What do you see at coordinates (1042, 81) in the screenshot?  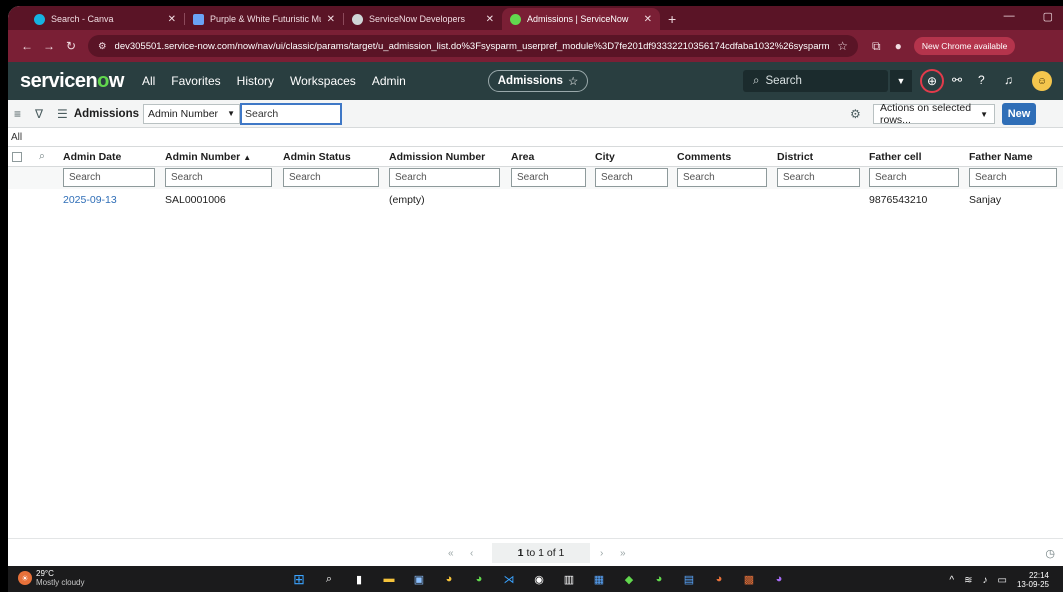 I see `avatar: ☺` at bounding box center [1042, 81].